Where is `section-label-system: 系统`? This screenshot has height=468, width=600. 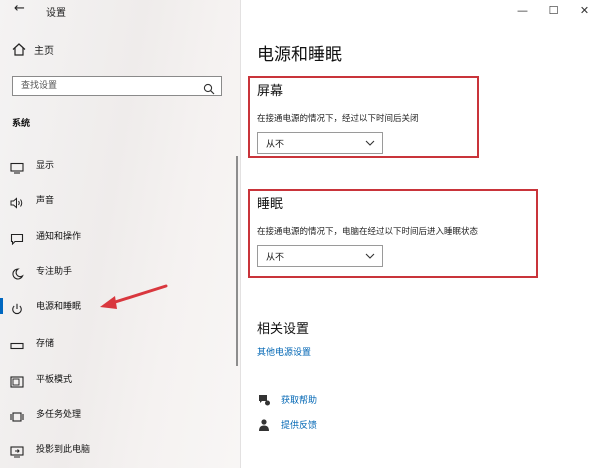 section-label-system: 系统 is located at coordinates (21, 124).